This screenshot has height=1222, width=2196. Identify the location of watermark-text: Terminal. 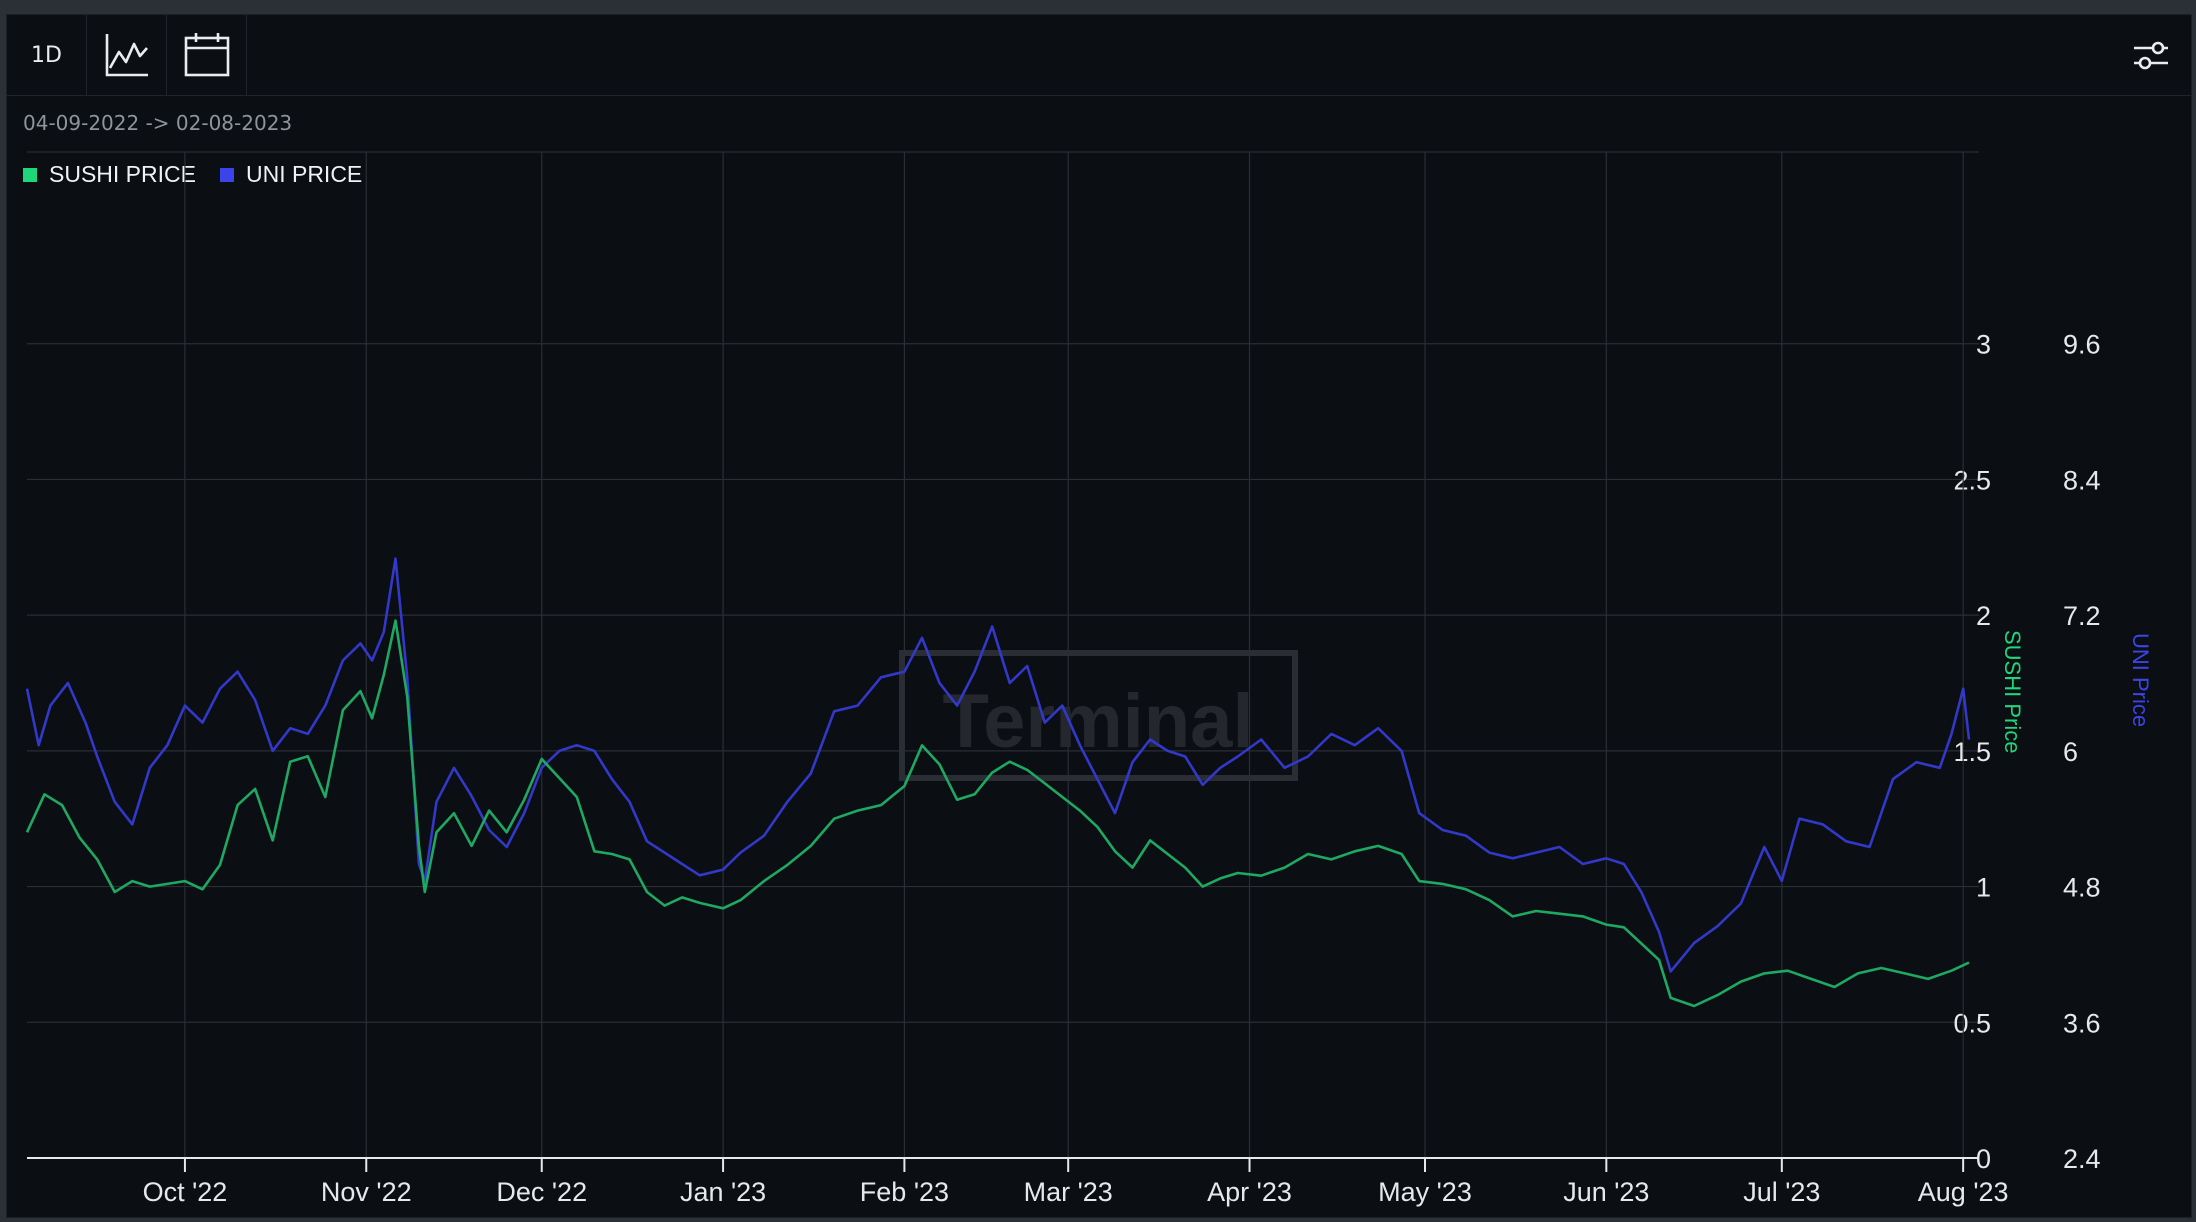
(1097, 721).